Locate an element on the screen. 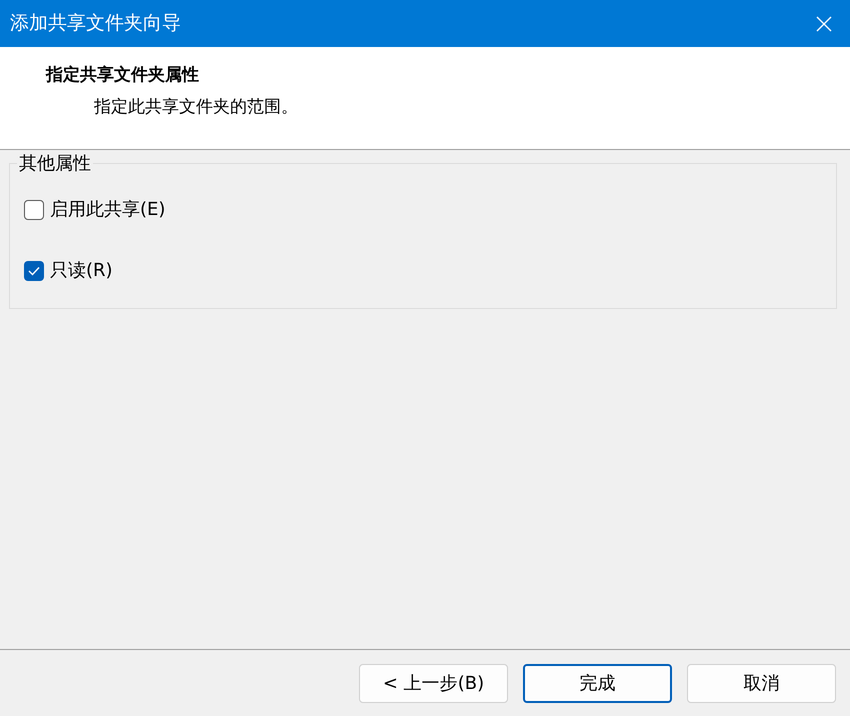  checkmark-icon is located at coordinates (34, 271).